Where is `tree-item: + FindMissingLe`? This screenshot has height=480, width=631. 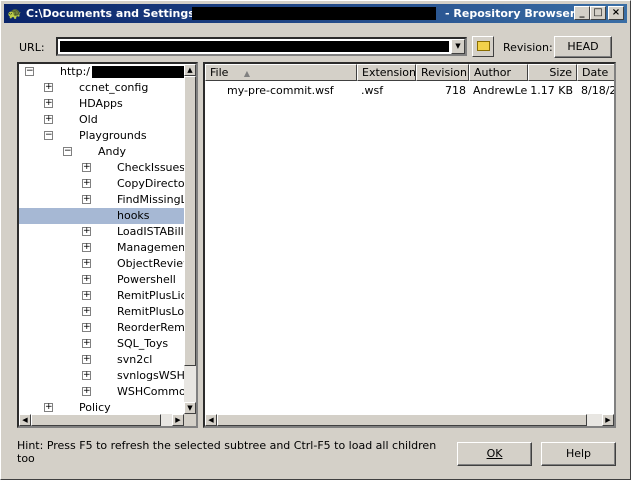
tree-item: + FindMissingLe is located at coordinates (106, 200).